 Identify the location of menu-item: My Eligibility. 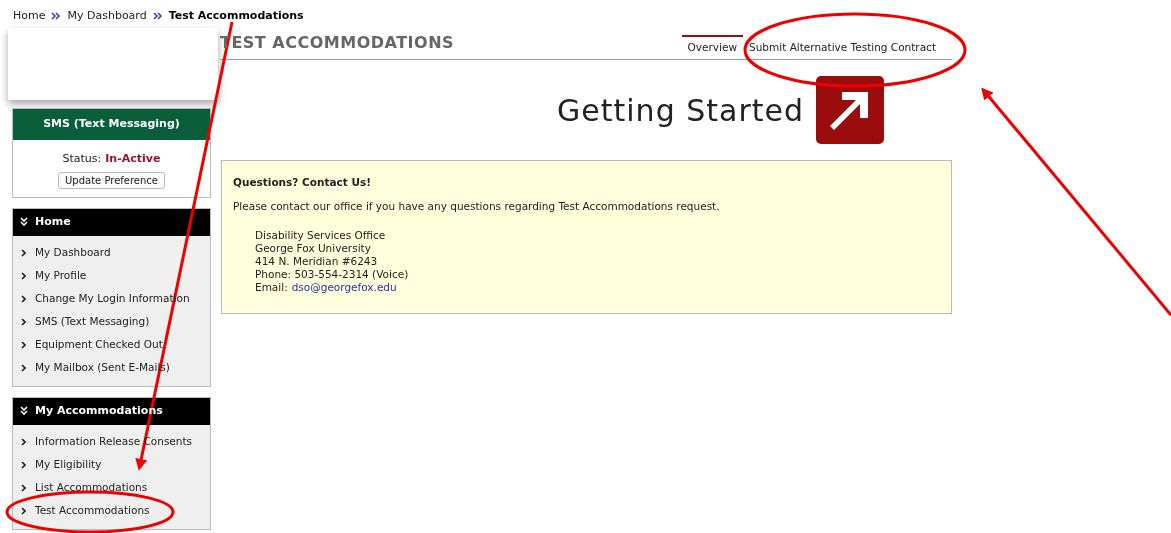
(68, 465).